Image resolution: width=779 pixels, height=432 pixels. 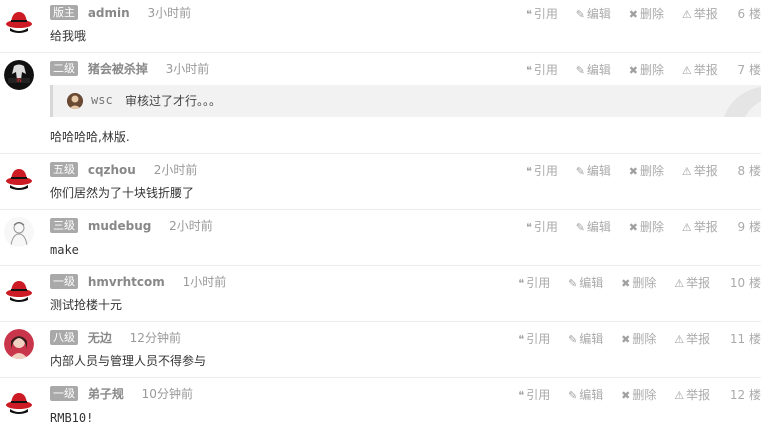 What do you see at coordinates (120, 226) in the screenshot?
I see `username-link: mudebug` at bounding box center [120, 226].